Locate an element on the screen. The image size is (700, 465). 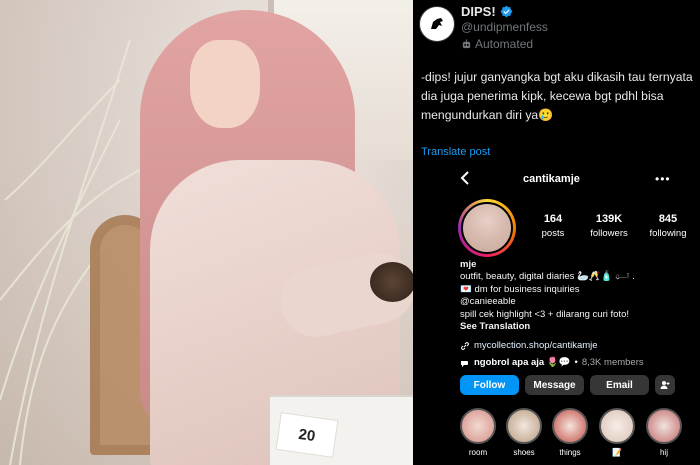
bio-line: 💌 dm for business inquiries is located at coordinates (520, 289).